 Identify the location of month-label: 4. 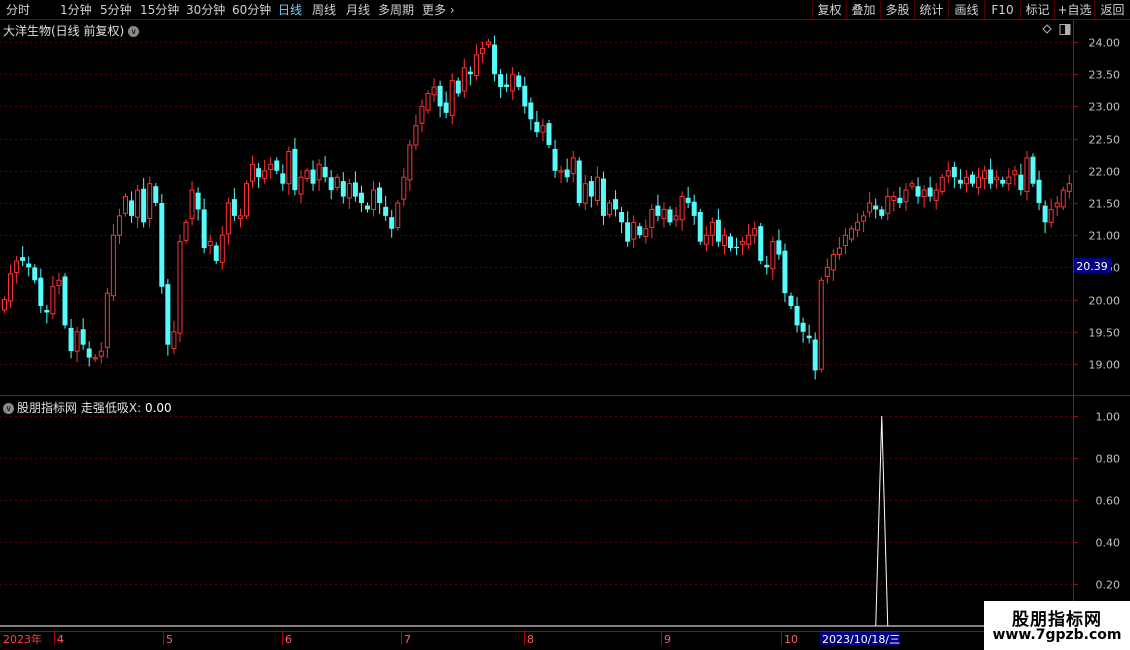
(60, 639).